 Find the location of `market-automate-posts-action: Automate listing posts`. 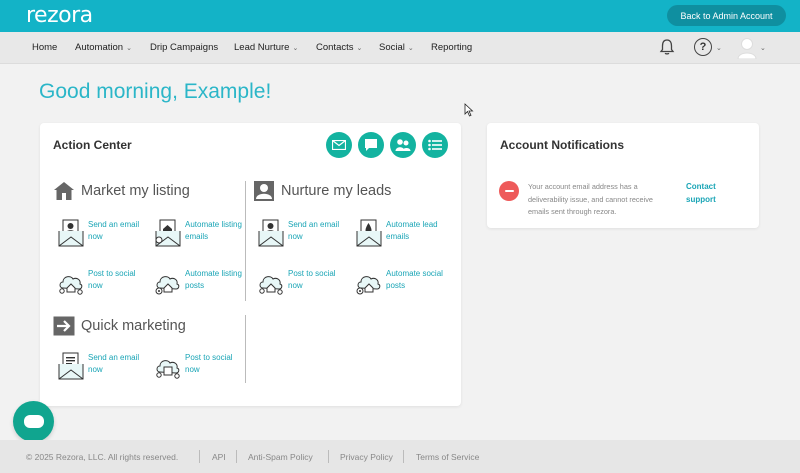

market-automate-posts-action: Automate listing posts is located at coordinates (200, 282).